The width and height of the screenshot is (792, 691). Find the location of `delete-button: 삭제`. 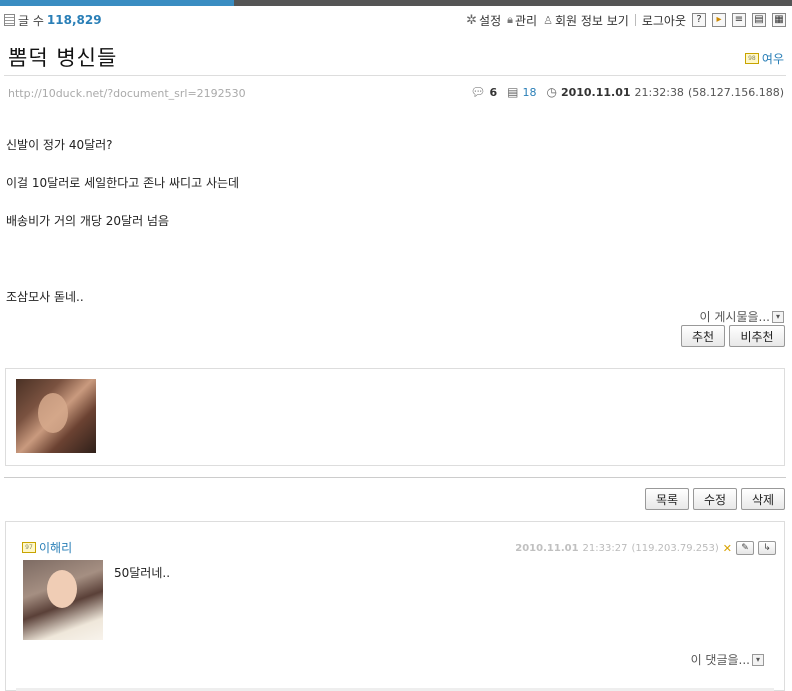

delete-button: 삭제 is located at coordinates (763, 499).